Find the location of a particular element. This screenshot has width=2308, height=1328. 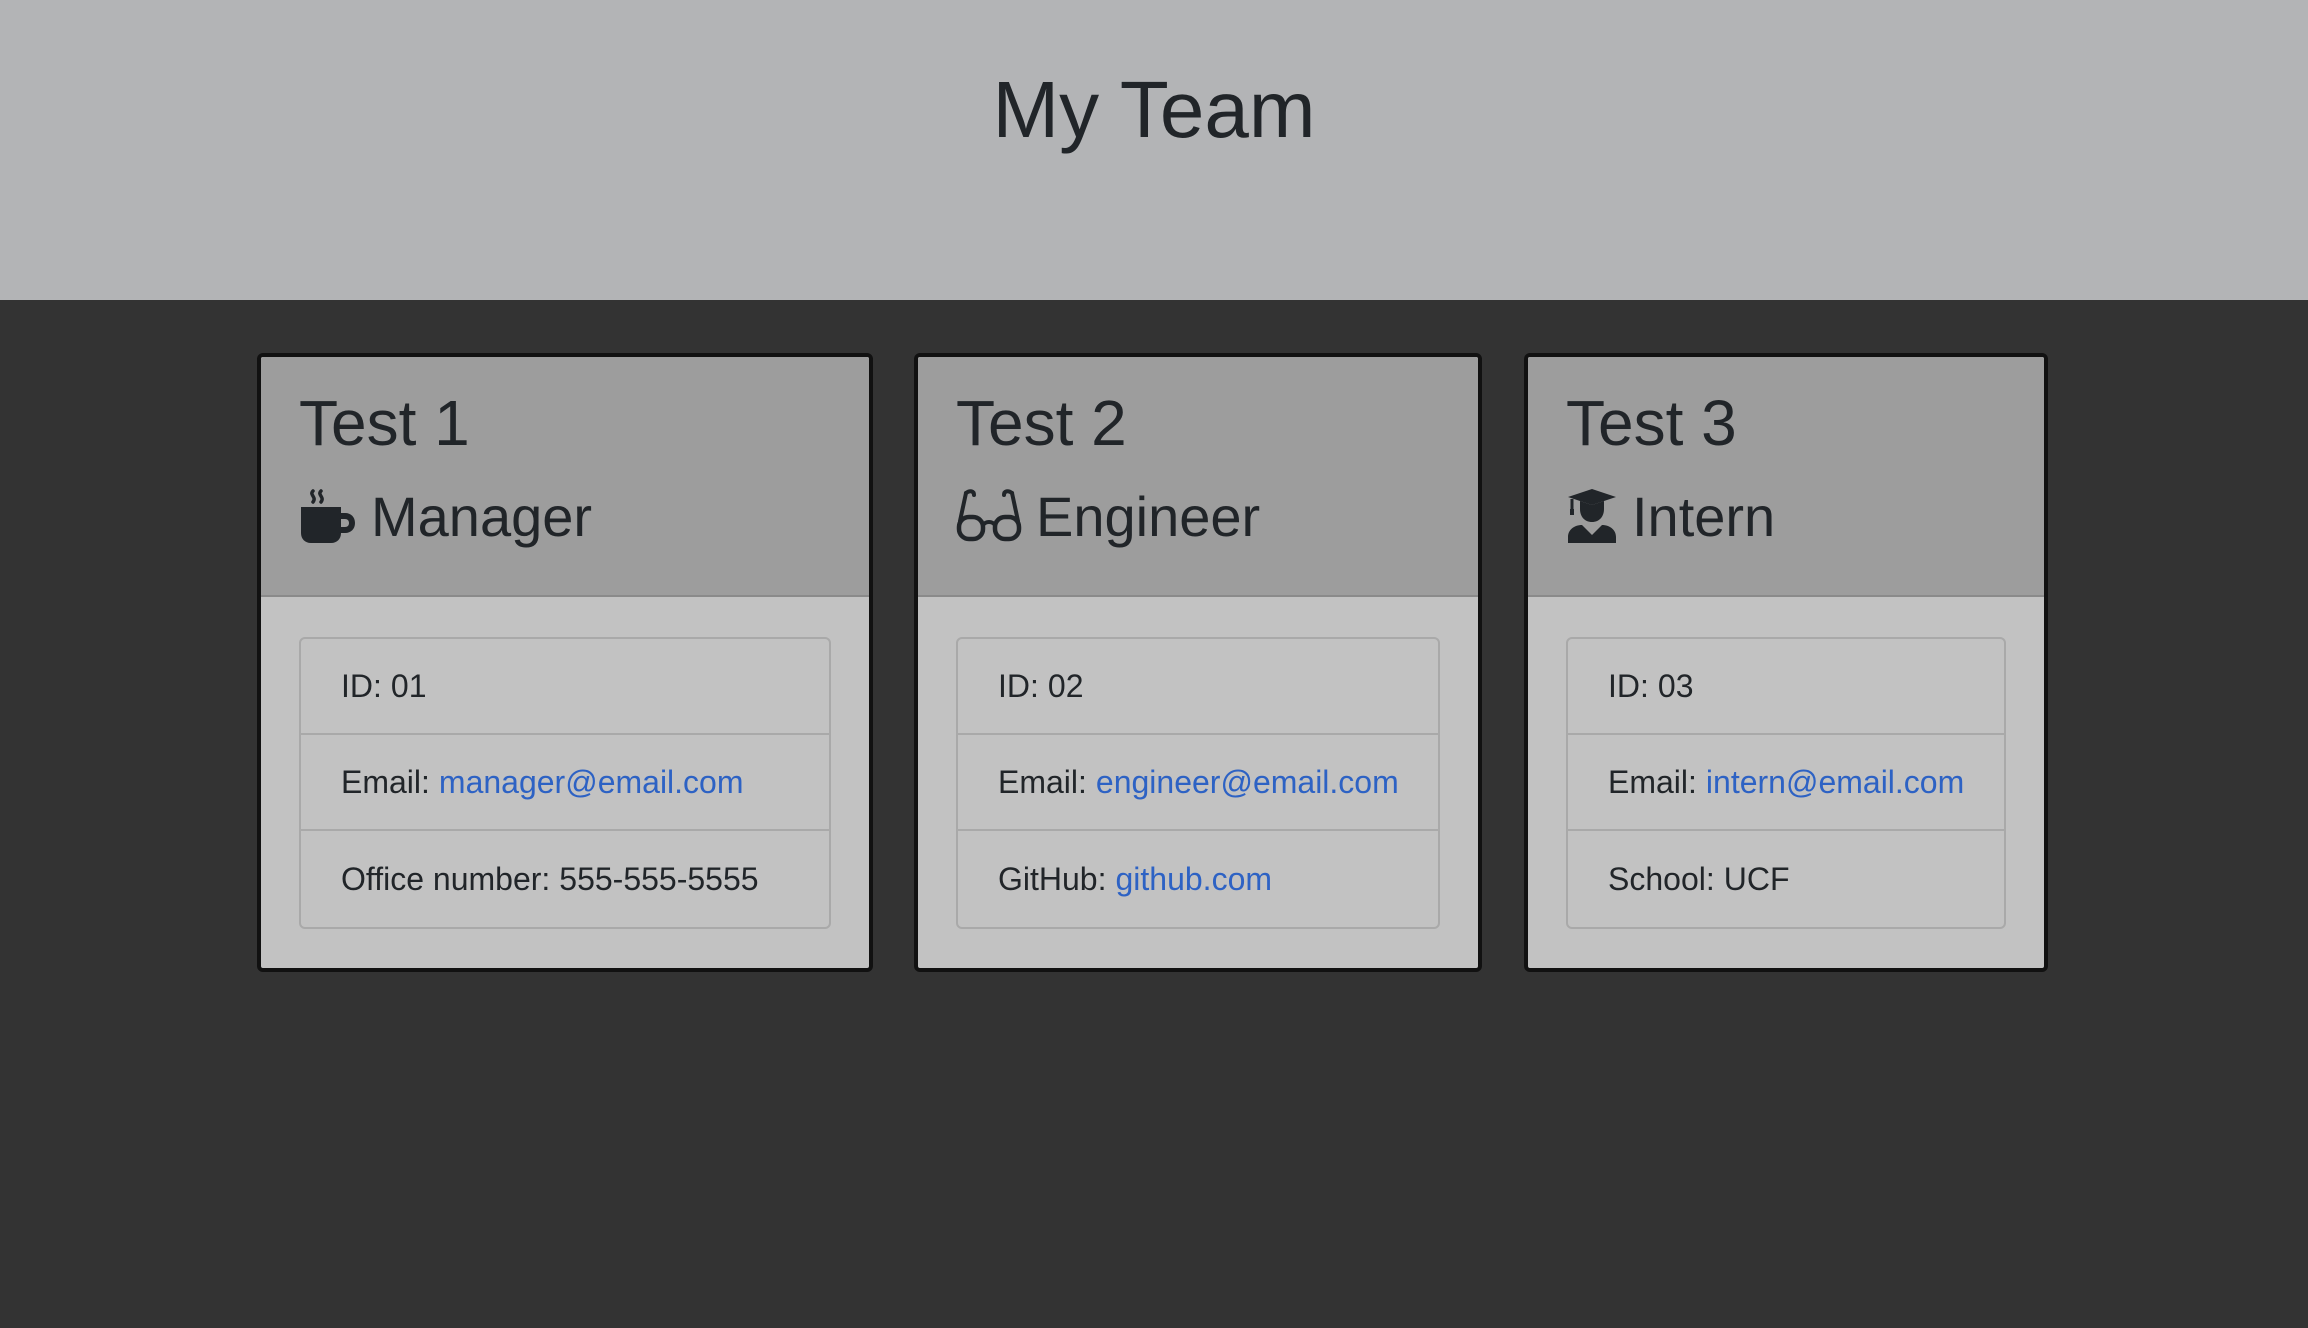

employee-role: Engineer is located at coordinates (1108, 516).